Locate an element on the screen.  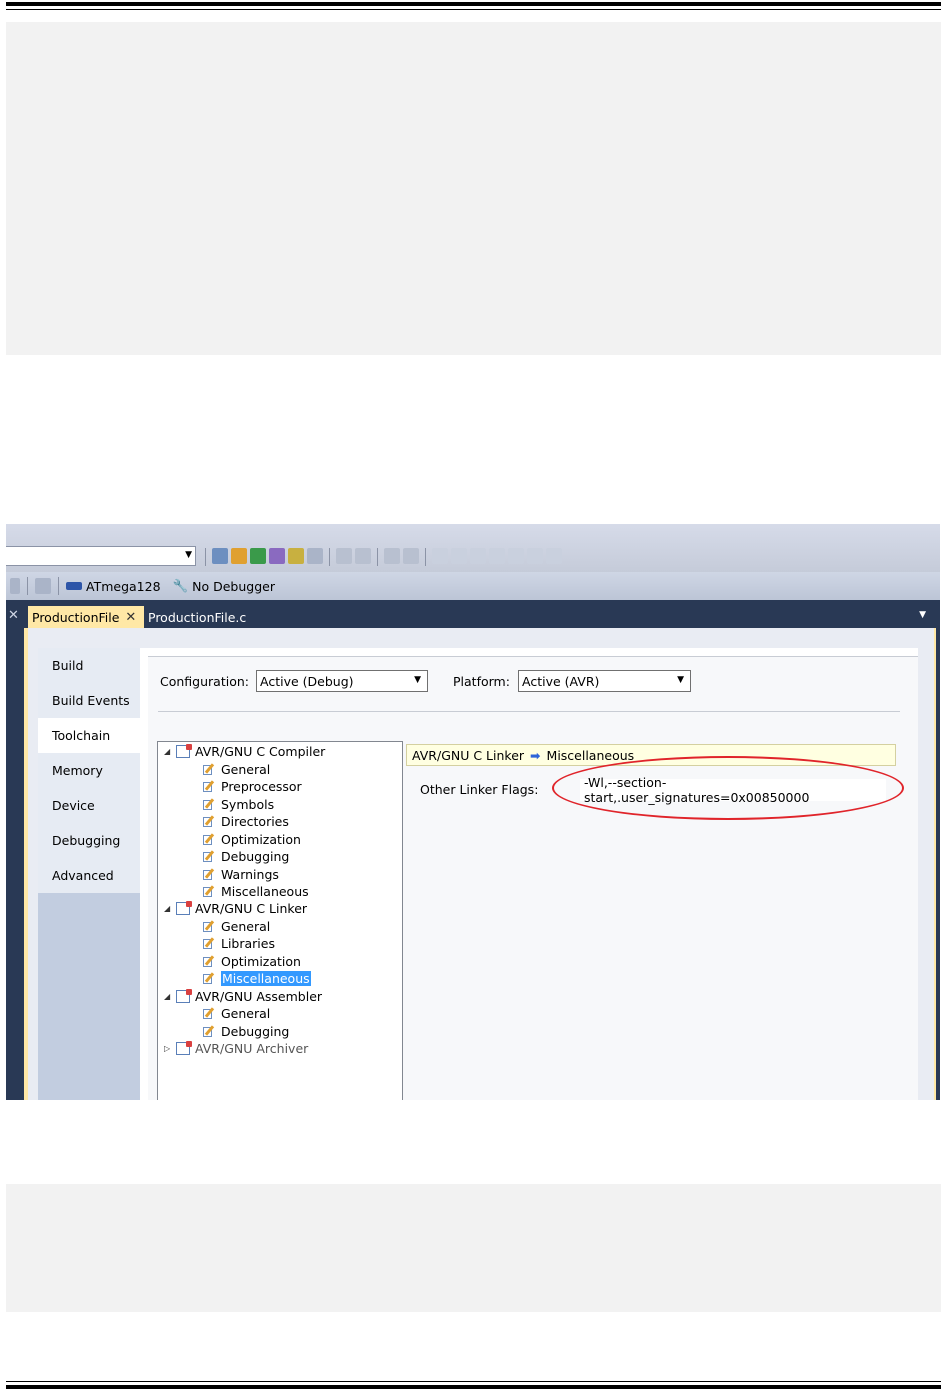
program-icon is located at coordinates (43, 586).